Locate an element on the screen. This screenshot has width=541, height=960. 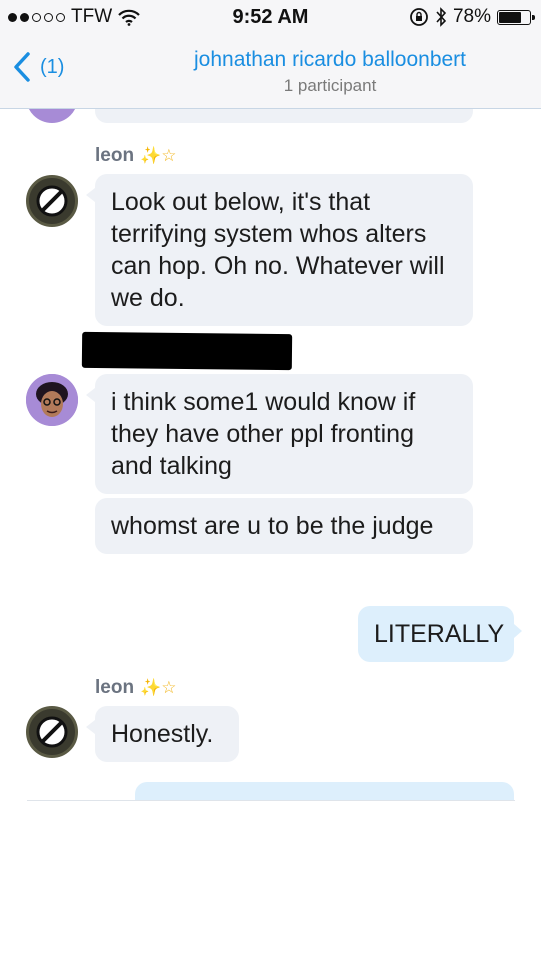
status-bar: TFW 9:52 AM 78% is located at coordinates (270, 18).